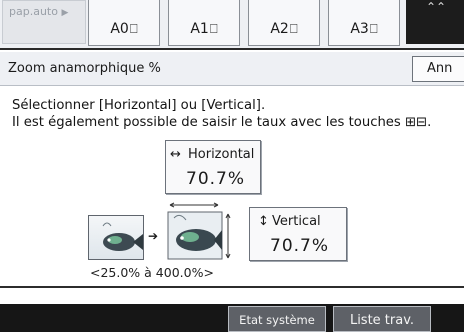 This screenshot has width=464, height=332. What do you see at coordinates (84, 68) in the screenshot?
I see `page-title: Zoom anamorphique %` at bounding box center [84, 68].